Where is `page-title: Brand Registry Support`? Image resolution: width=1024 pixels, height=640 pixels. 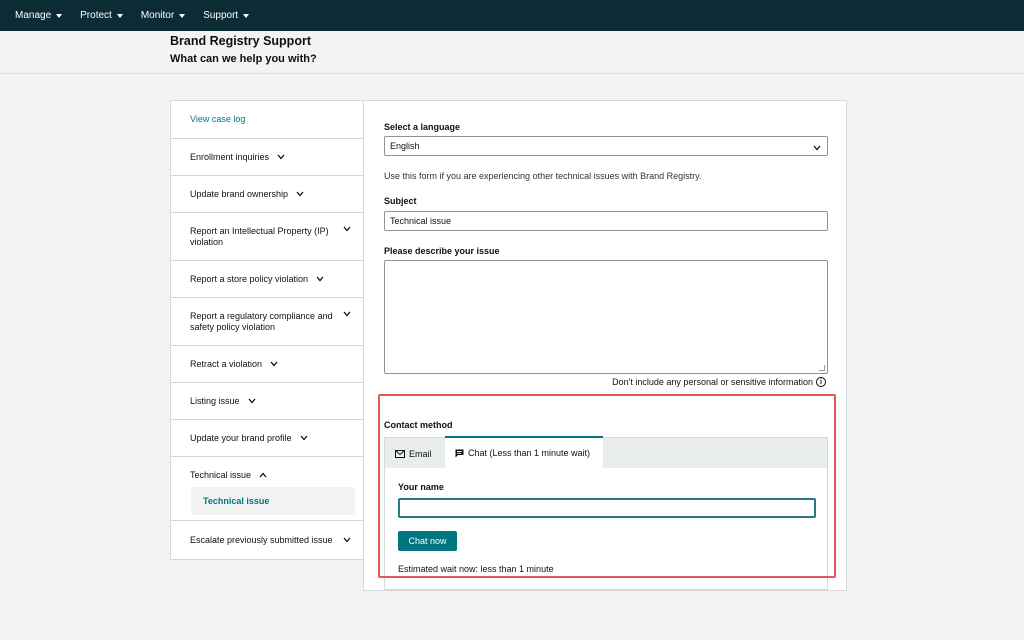
page-title: Brand Registry Support is located at coordinates (240, 41).